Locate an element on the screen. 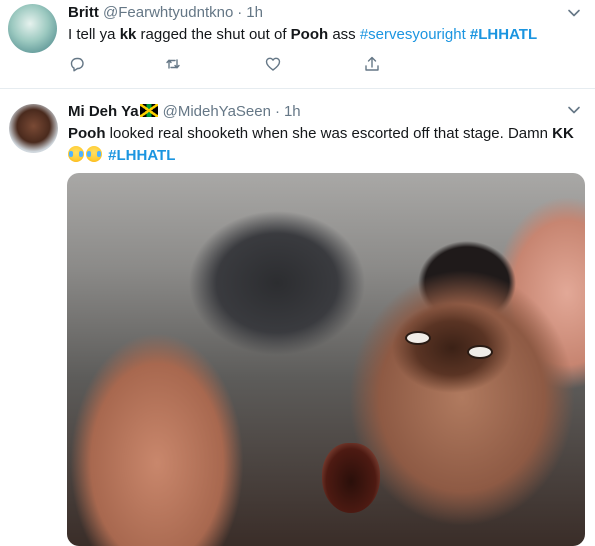  display-name: Britt is located at coordinates (83, 12).